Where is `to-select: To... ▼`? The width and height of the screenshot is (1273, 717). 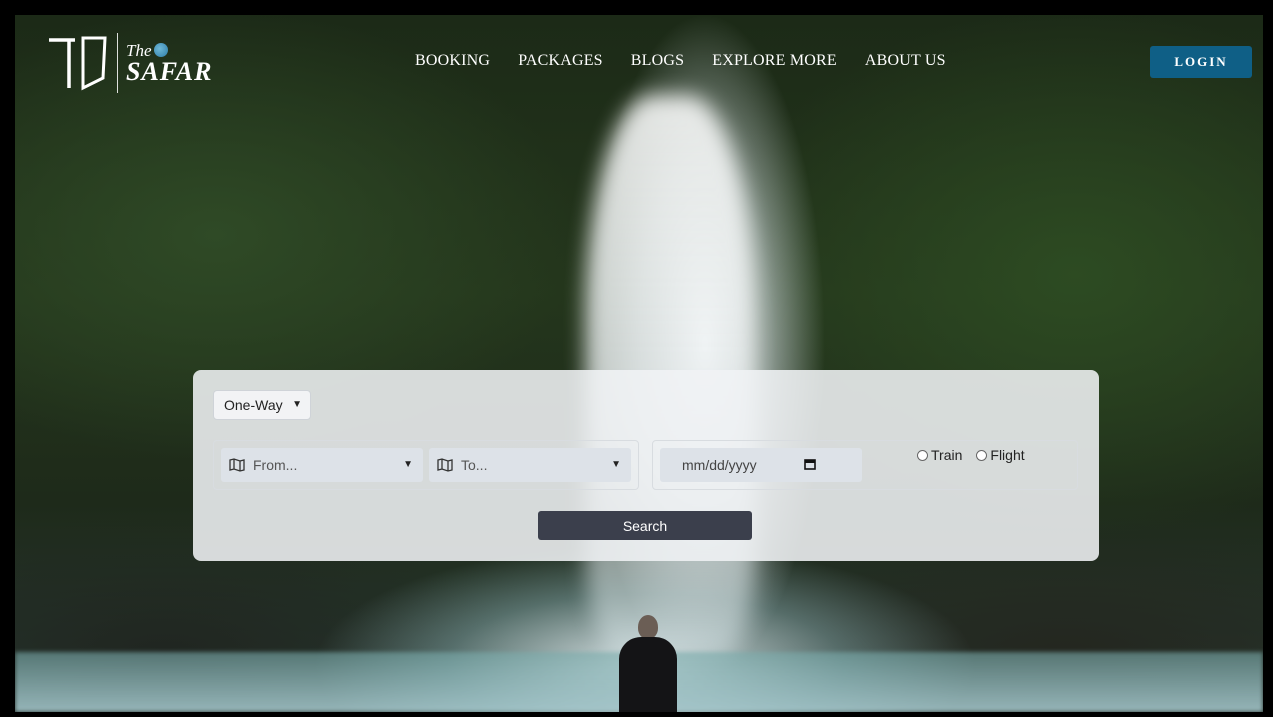 to-select: To... ▼ is located at coordinates (530, 465).